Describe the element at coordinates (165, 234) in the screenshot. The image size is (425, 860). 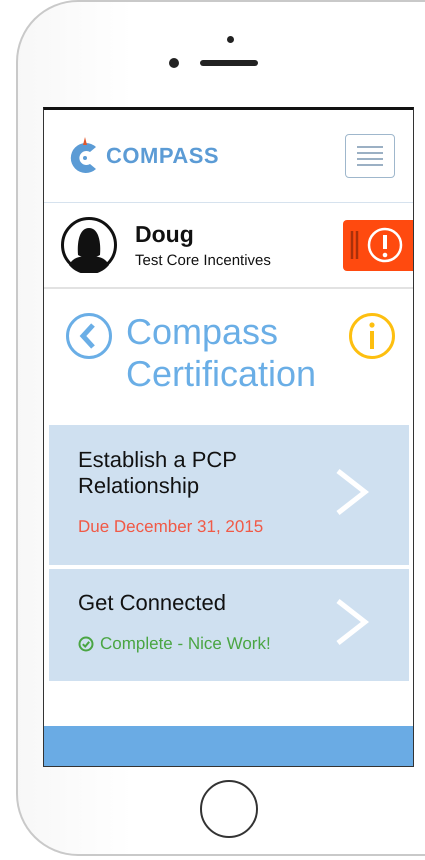
I see `user-name: Doug` at that location.